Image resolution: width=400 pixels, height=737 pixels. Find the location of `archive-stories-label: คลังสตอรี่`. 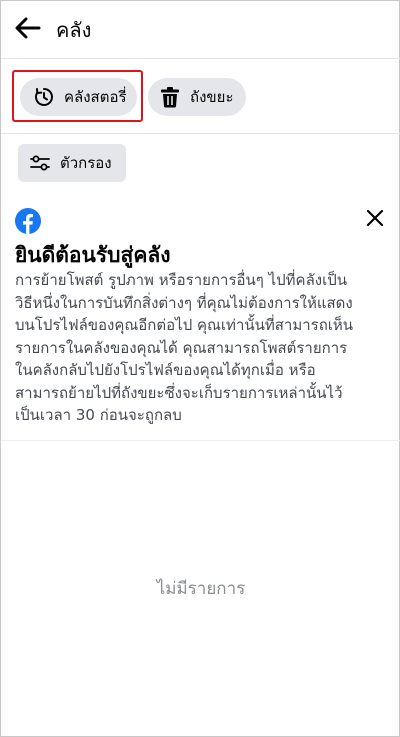

archive-stories-label: คลังสตอรี่ is located at coordinates (95, 97).